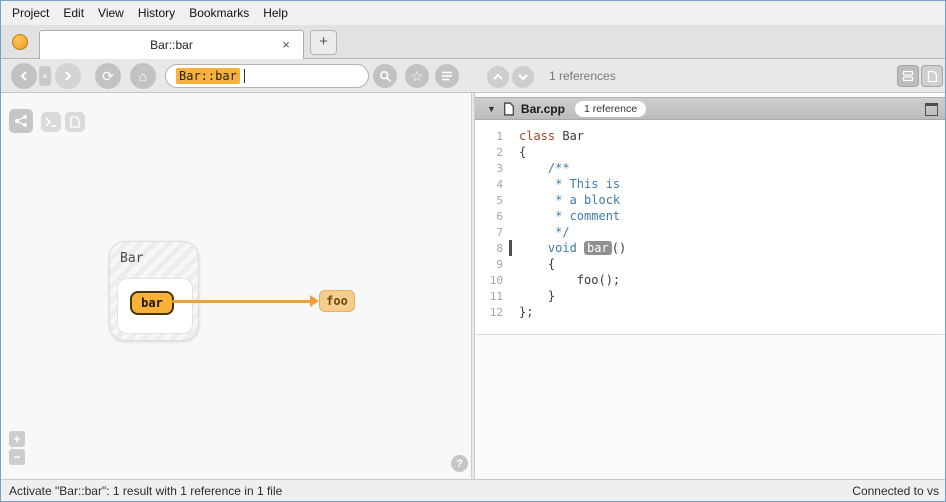 This screenshot has width=946, height=502. I want to click on menu-item-view: View, so click(111, 13).